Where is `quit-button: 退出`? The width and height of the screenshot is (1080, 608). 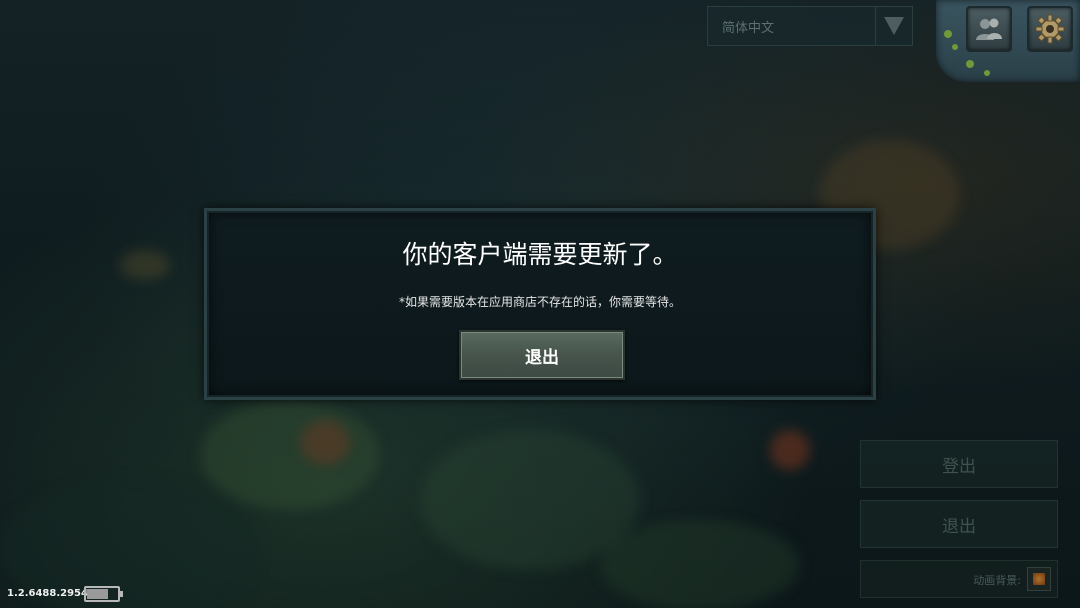
quit-button: 退出 is located at coordinates (959, 524).